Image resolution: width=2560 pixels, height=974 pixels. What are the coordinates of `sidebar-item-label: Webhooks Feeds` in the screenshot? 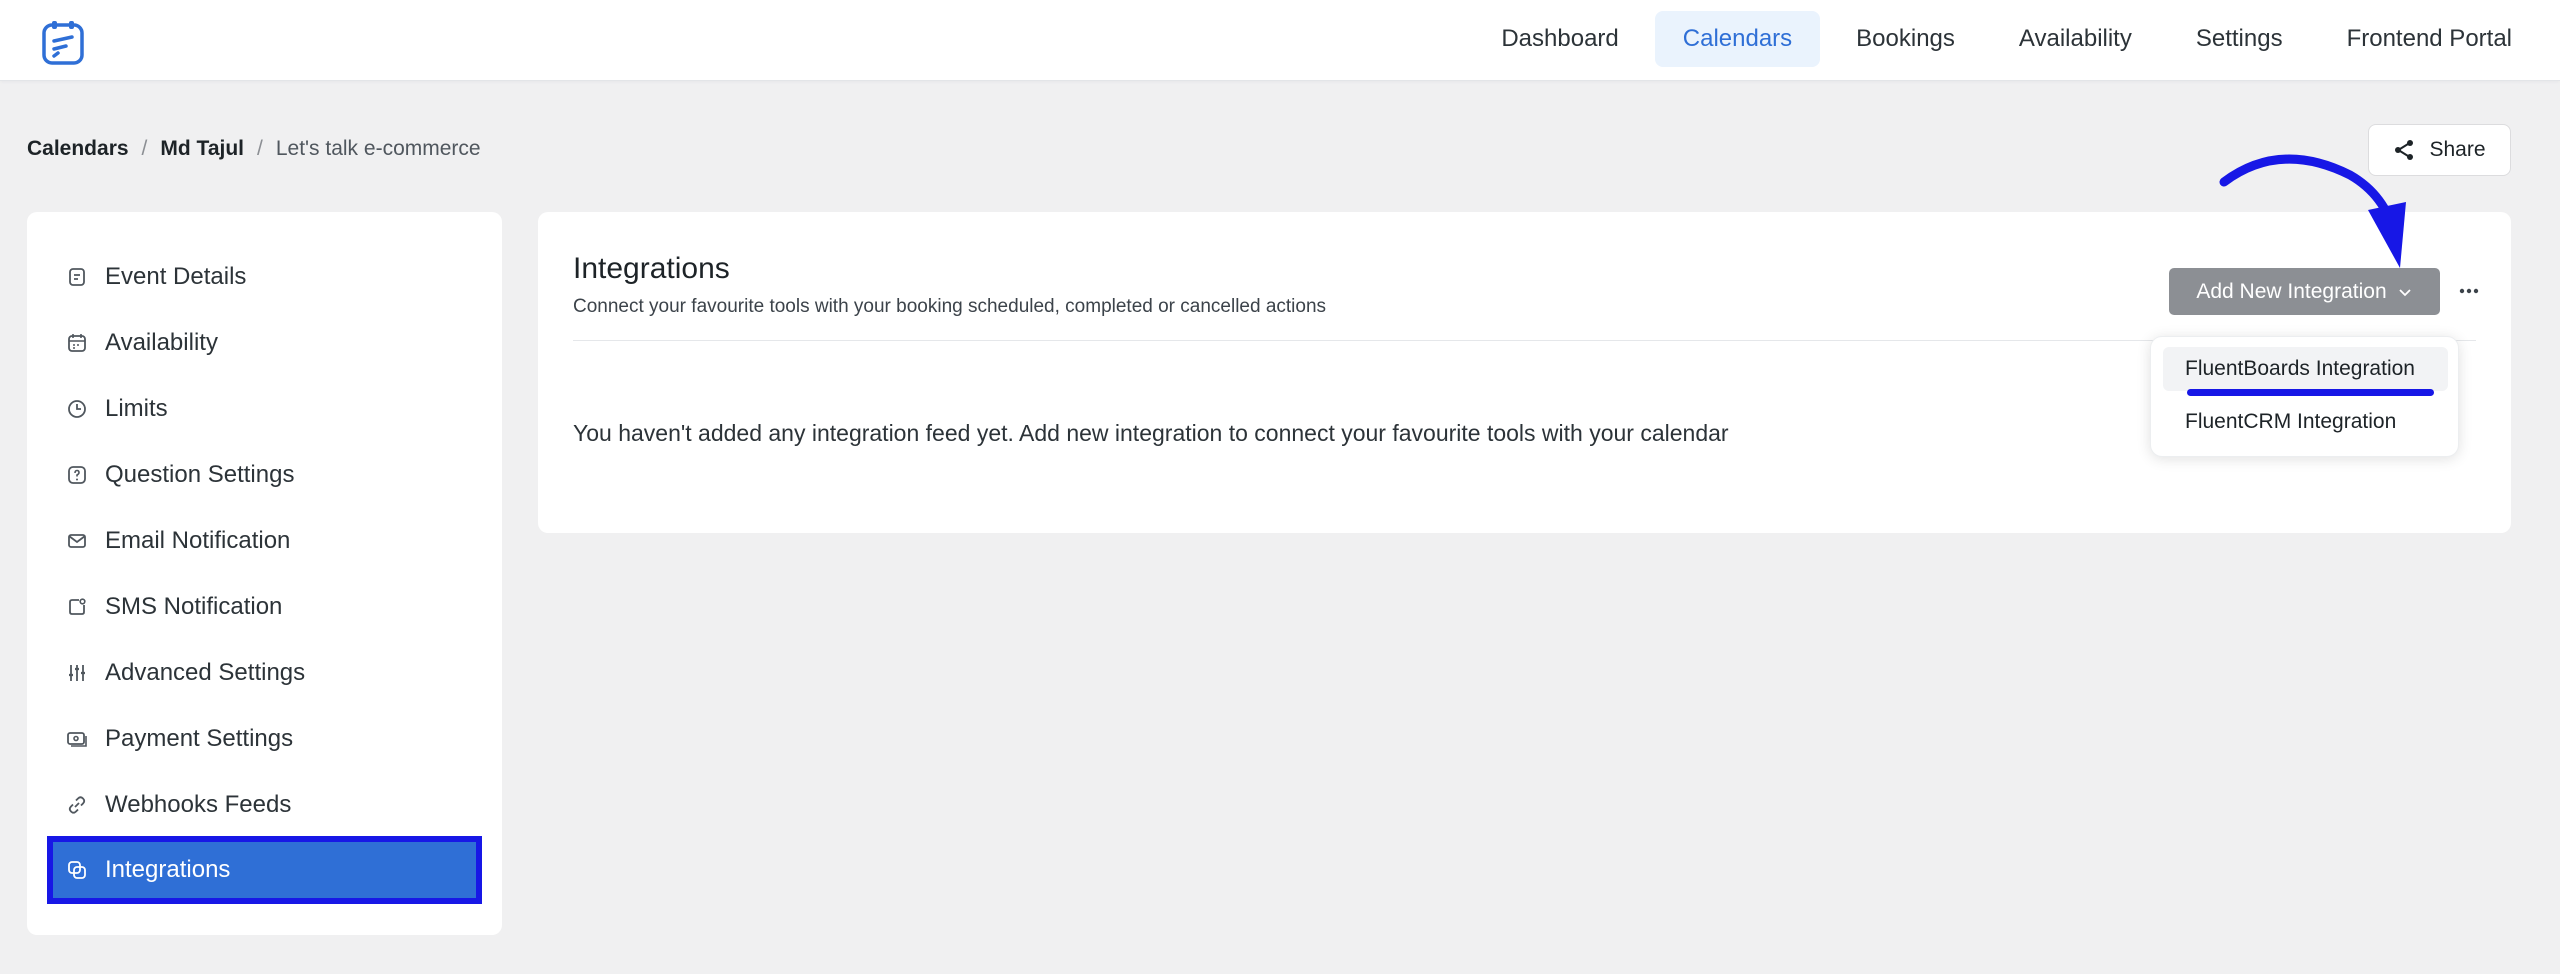 It's located at (198, 804).